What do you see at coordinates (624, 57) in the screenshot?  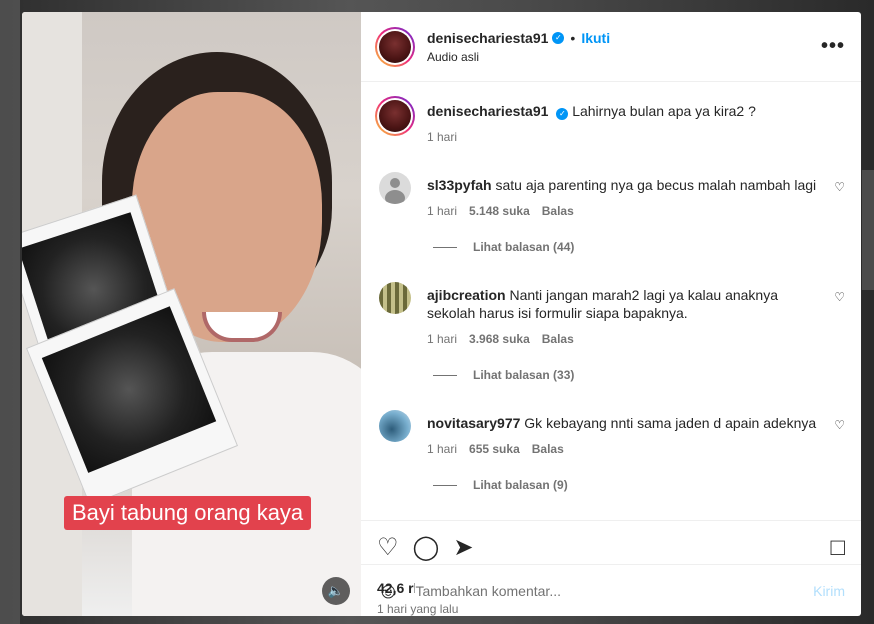 I see `audio-label: Audio asli` at bounding box center [624, 57].